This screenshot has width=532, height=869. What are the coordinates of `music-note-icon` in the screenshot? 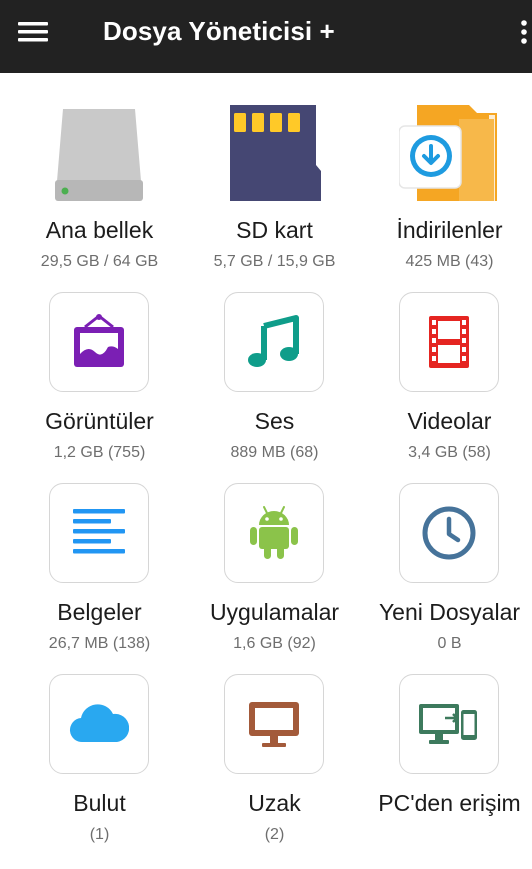 It's located at (273, 341).